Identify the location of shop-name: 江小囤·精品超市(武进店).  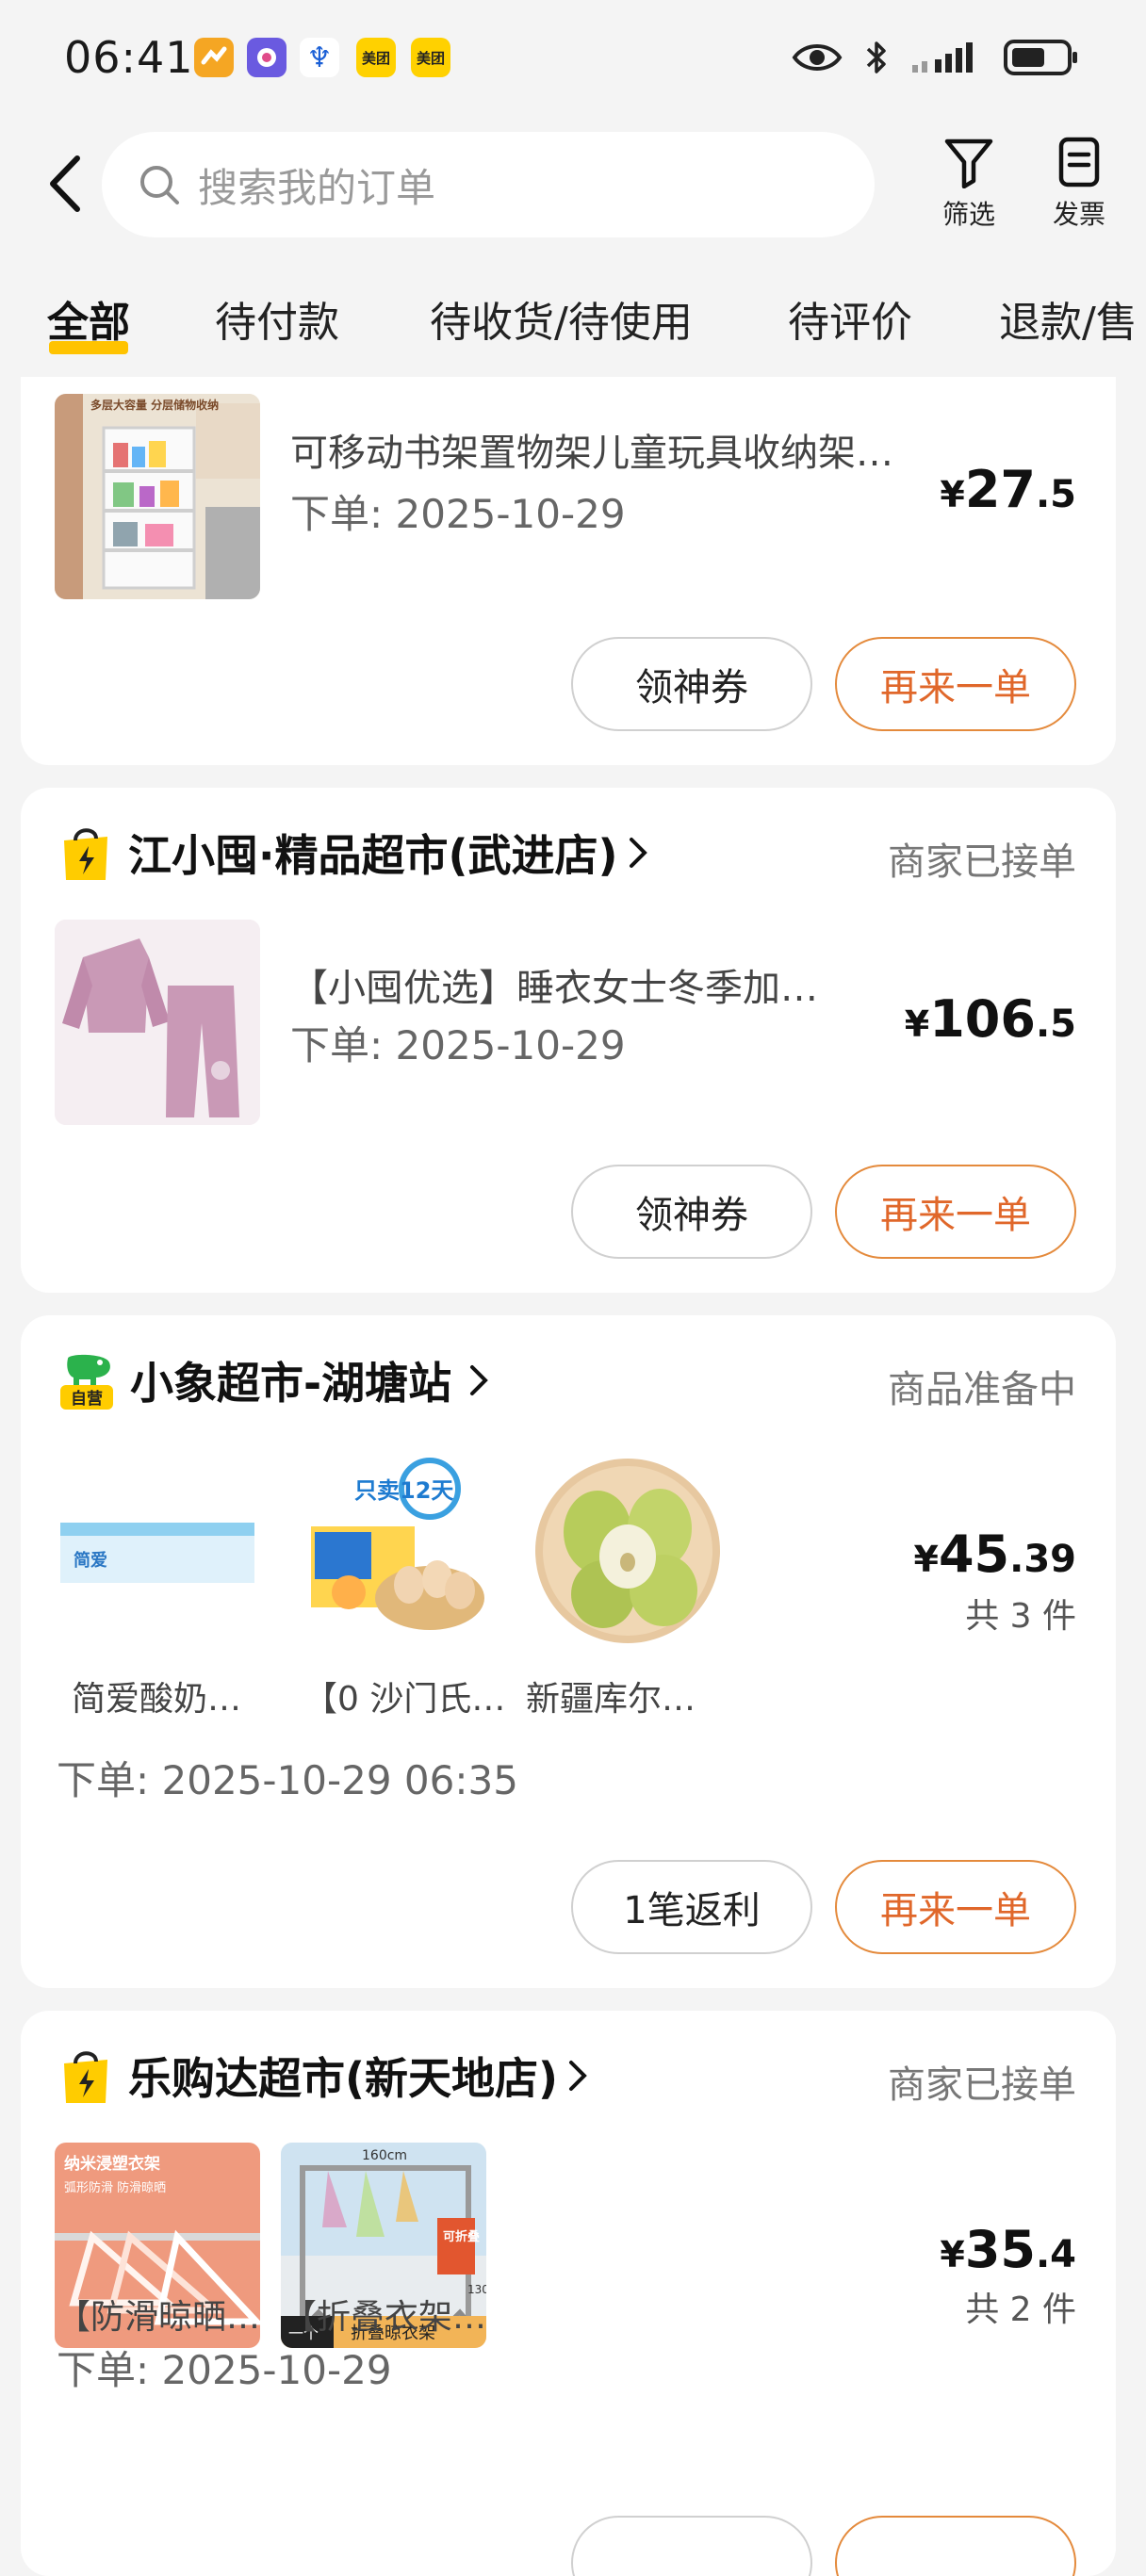
(373, 855).